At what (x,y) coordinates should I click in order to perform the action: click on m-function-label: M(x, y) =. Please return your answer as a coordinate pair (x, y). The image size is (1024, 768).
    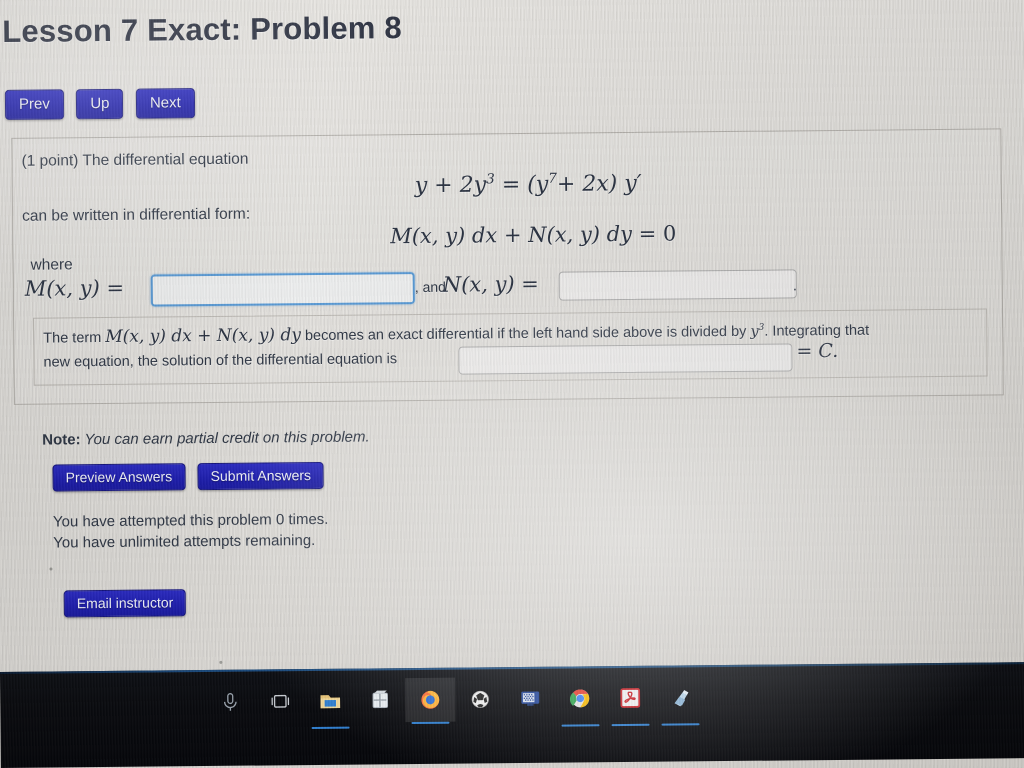
    Looking at the image, I should click on (74, 288).